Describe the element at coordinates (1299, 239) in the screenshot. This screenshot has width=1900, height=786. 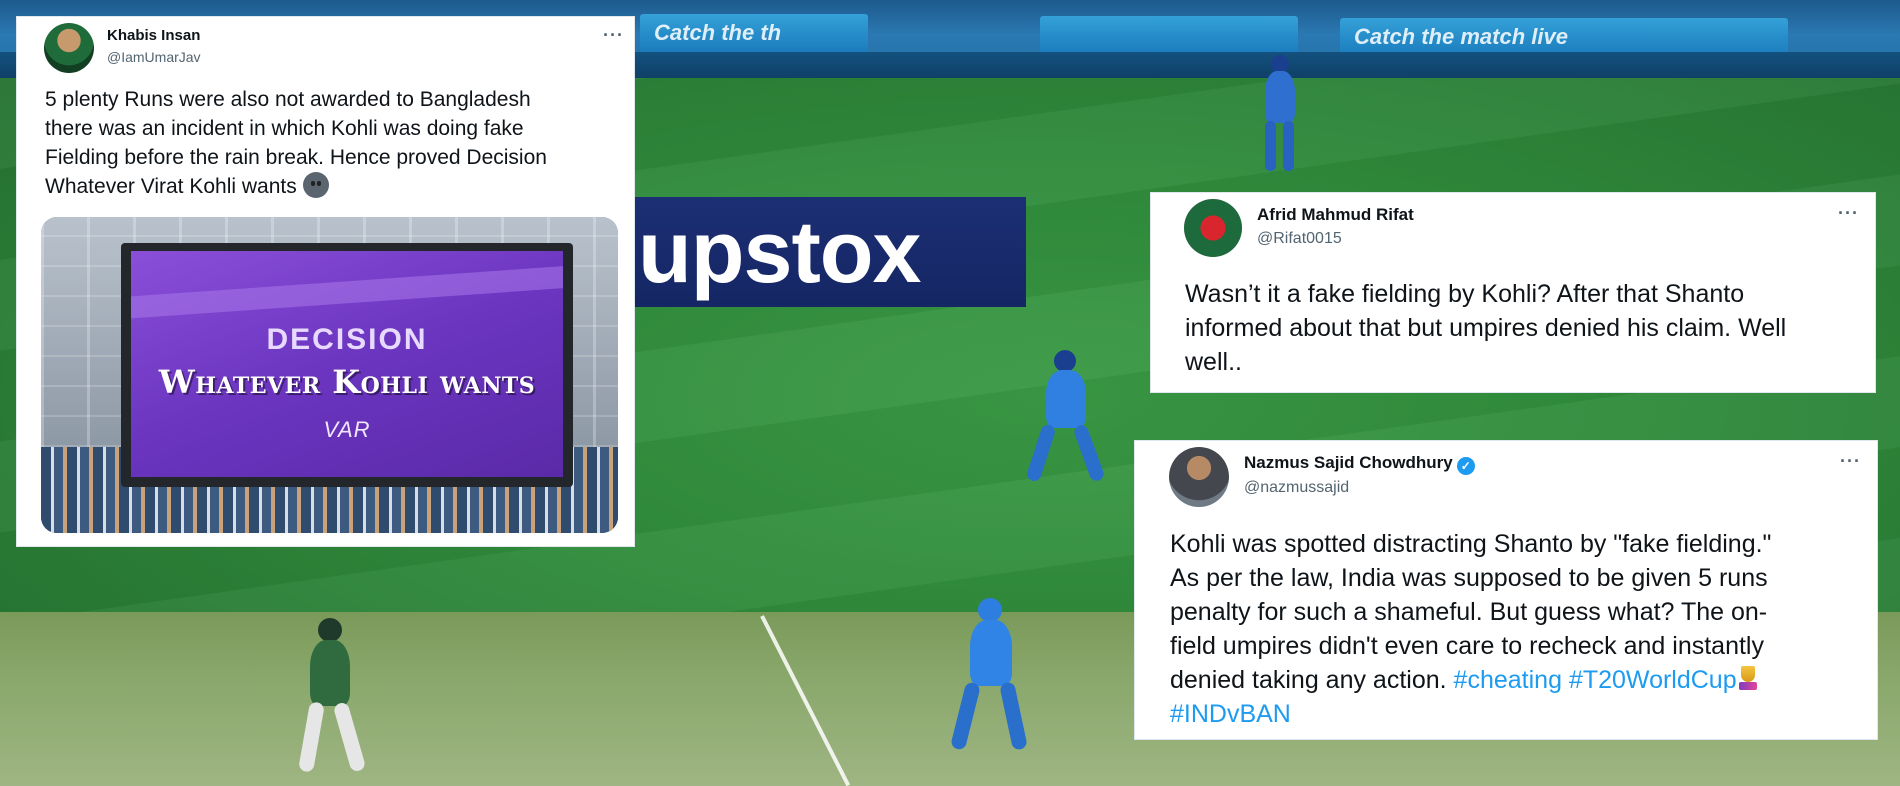
I see `author-handle: @Rifat0015` at that location.